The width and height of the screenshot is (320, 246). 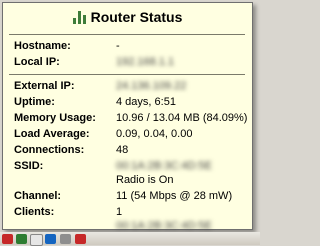 What do you see at coordinates (80, 239) in the screenshot?
I see `alert-icon` at bounding box center [80, 239].